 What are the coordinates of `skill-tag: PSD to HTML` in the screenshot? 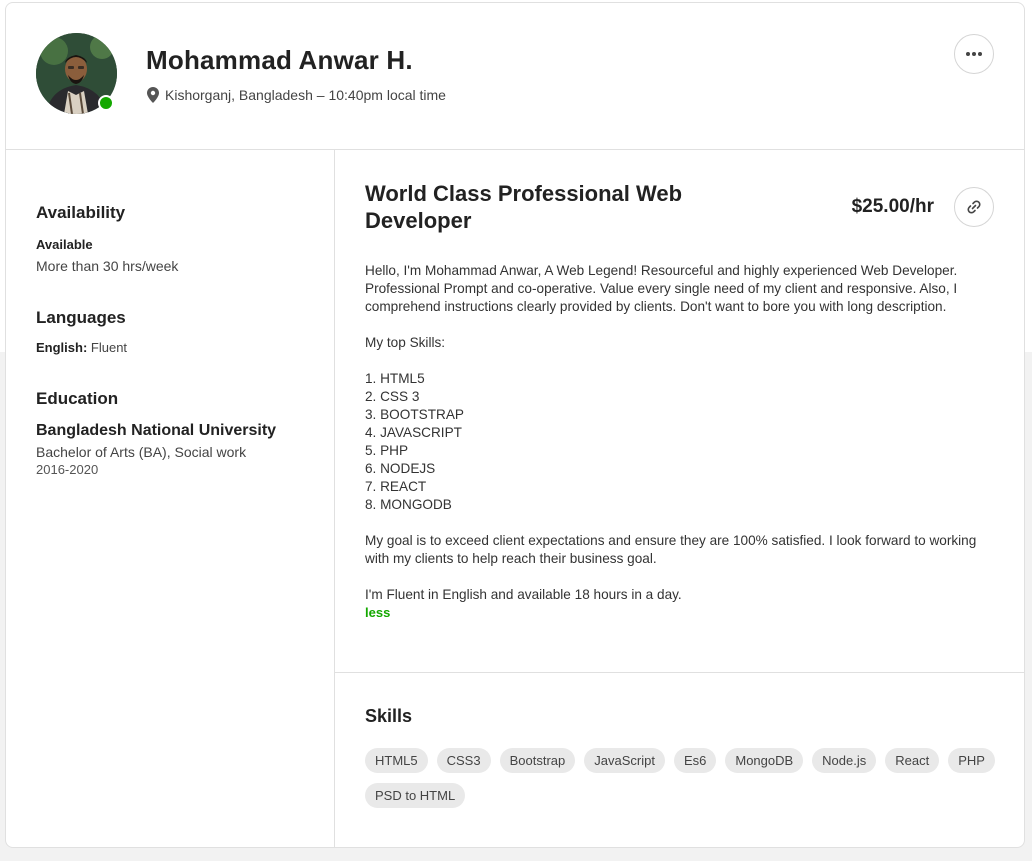 It's located at (415, 795).